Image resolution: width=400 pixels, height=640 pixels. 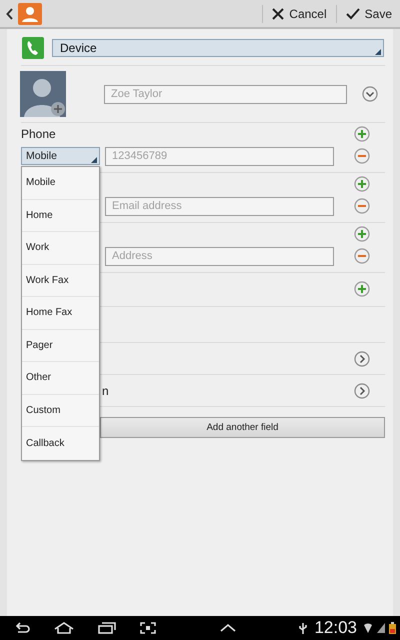 I want to click on contact-photo-placeholder, so click(x=43, y=94).